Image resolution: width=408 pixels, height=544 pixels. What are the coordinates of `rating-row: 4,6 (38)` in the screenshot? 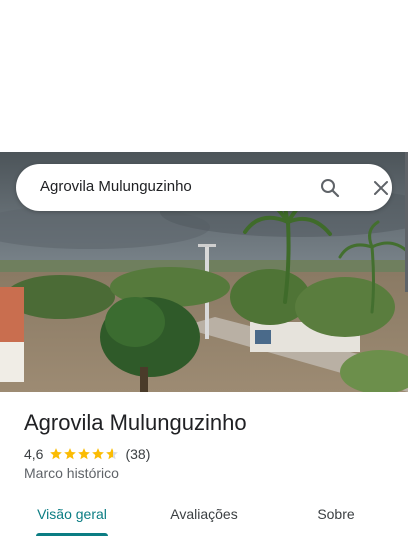 It's located at (87, 454).